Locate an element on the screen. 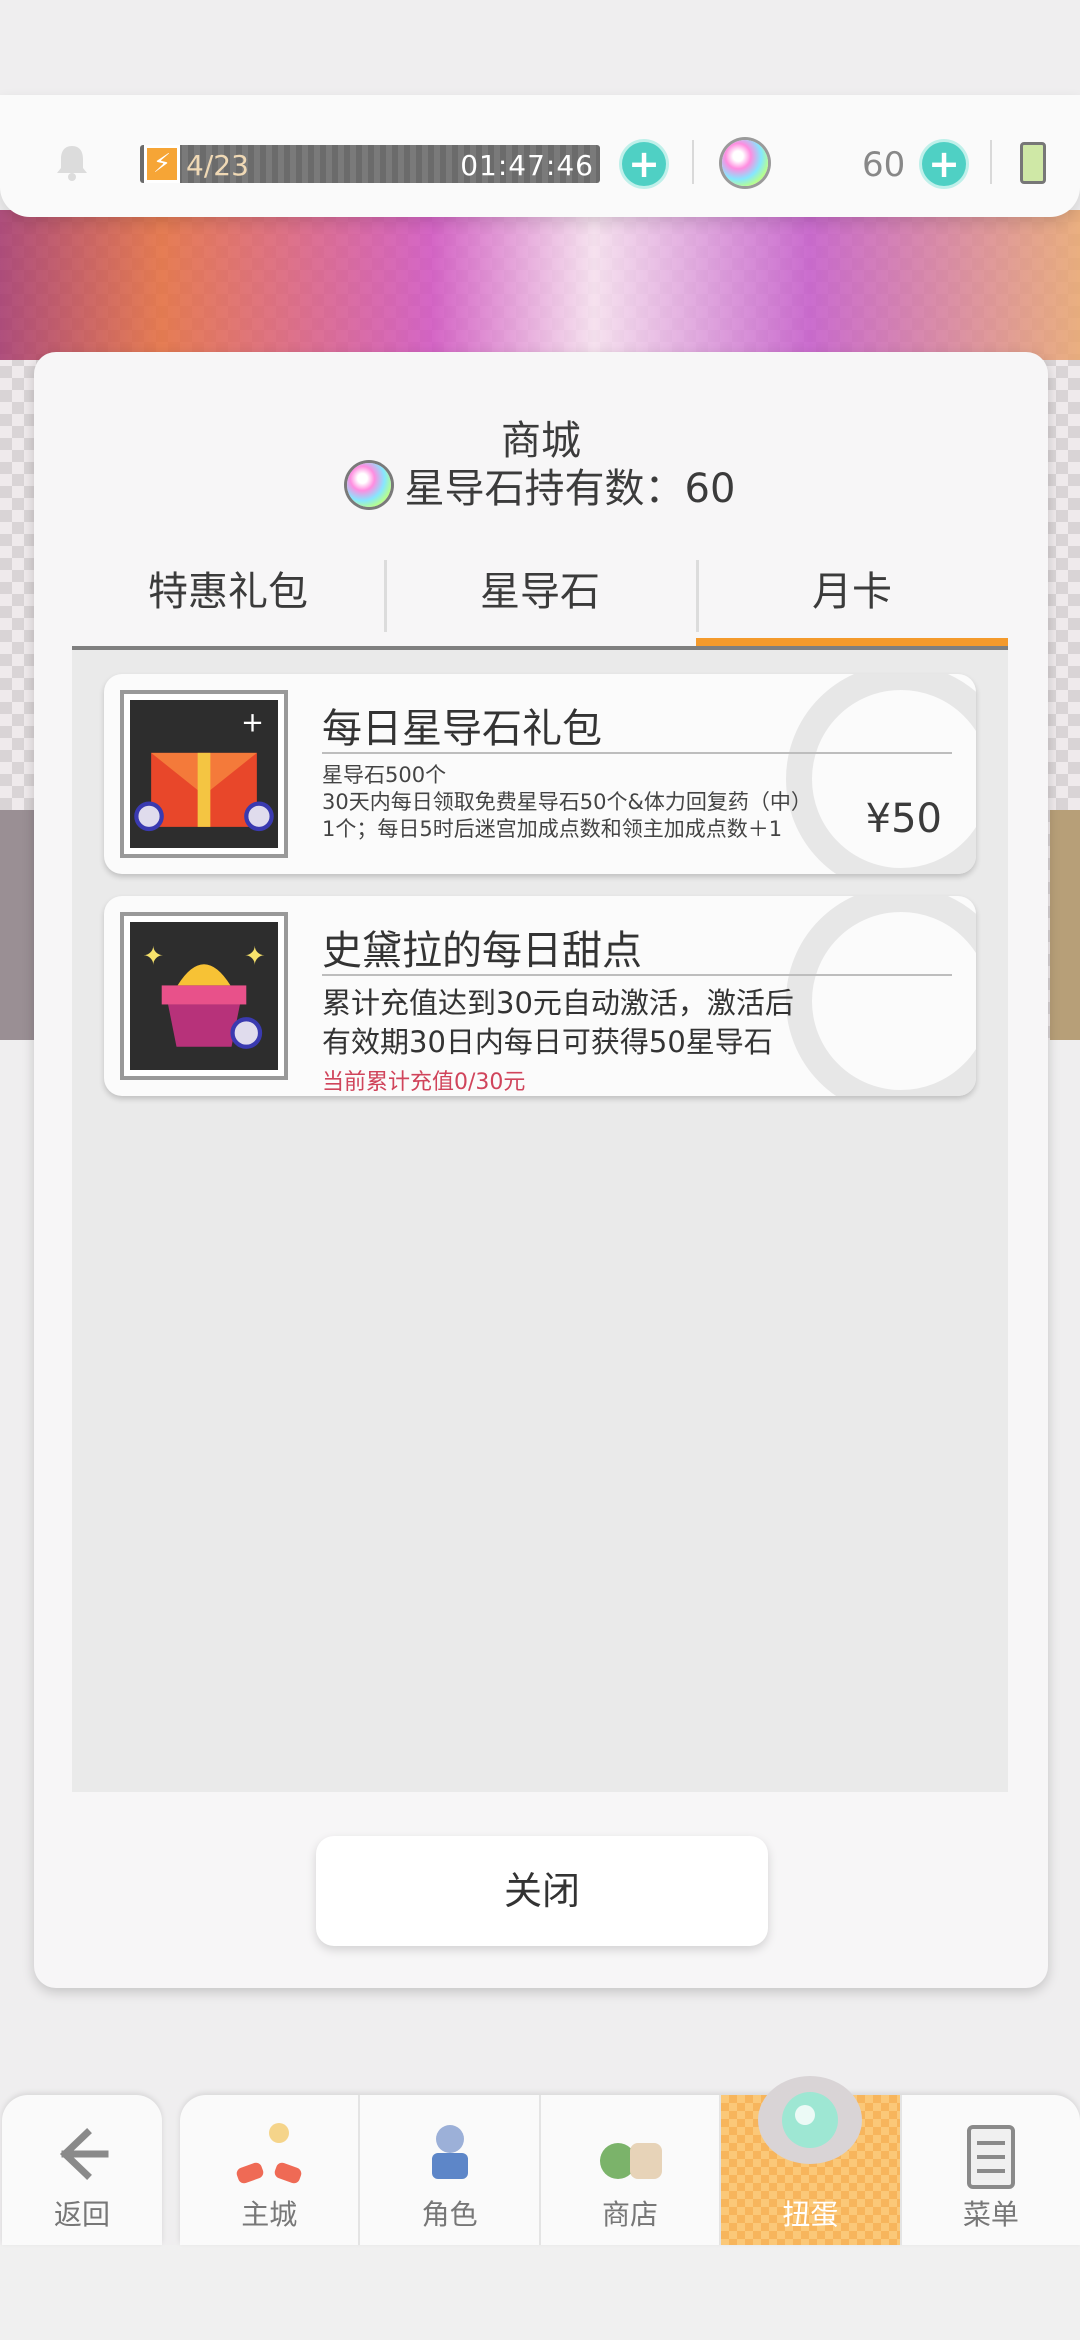 This screenshot has width=1080, height=2340. description-line: 1个；每日5时后迷宫加成点数和领主加成点数＋1 is located at coordinates (552, 829).